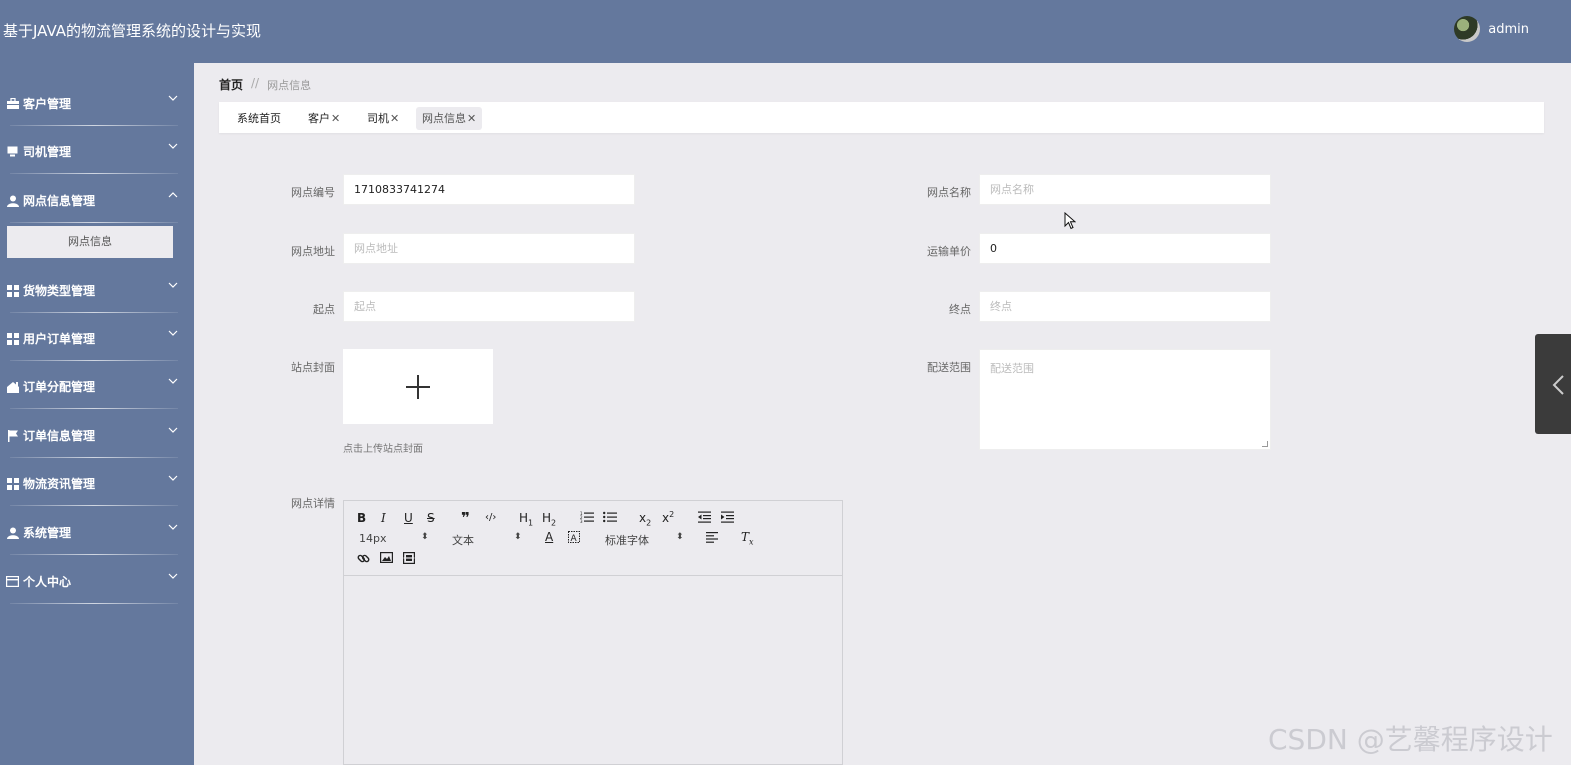 This screenshot has height=765, width=1571. I want to click on tab-label: 系统首页, so click(259, 118).